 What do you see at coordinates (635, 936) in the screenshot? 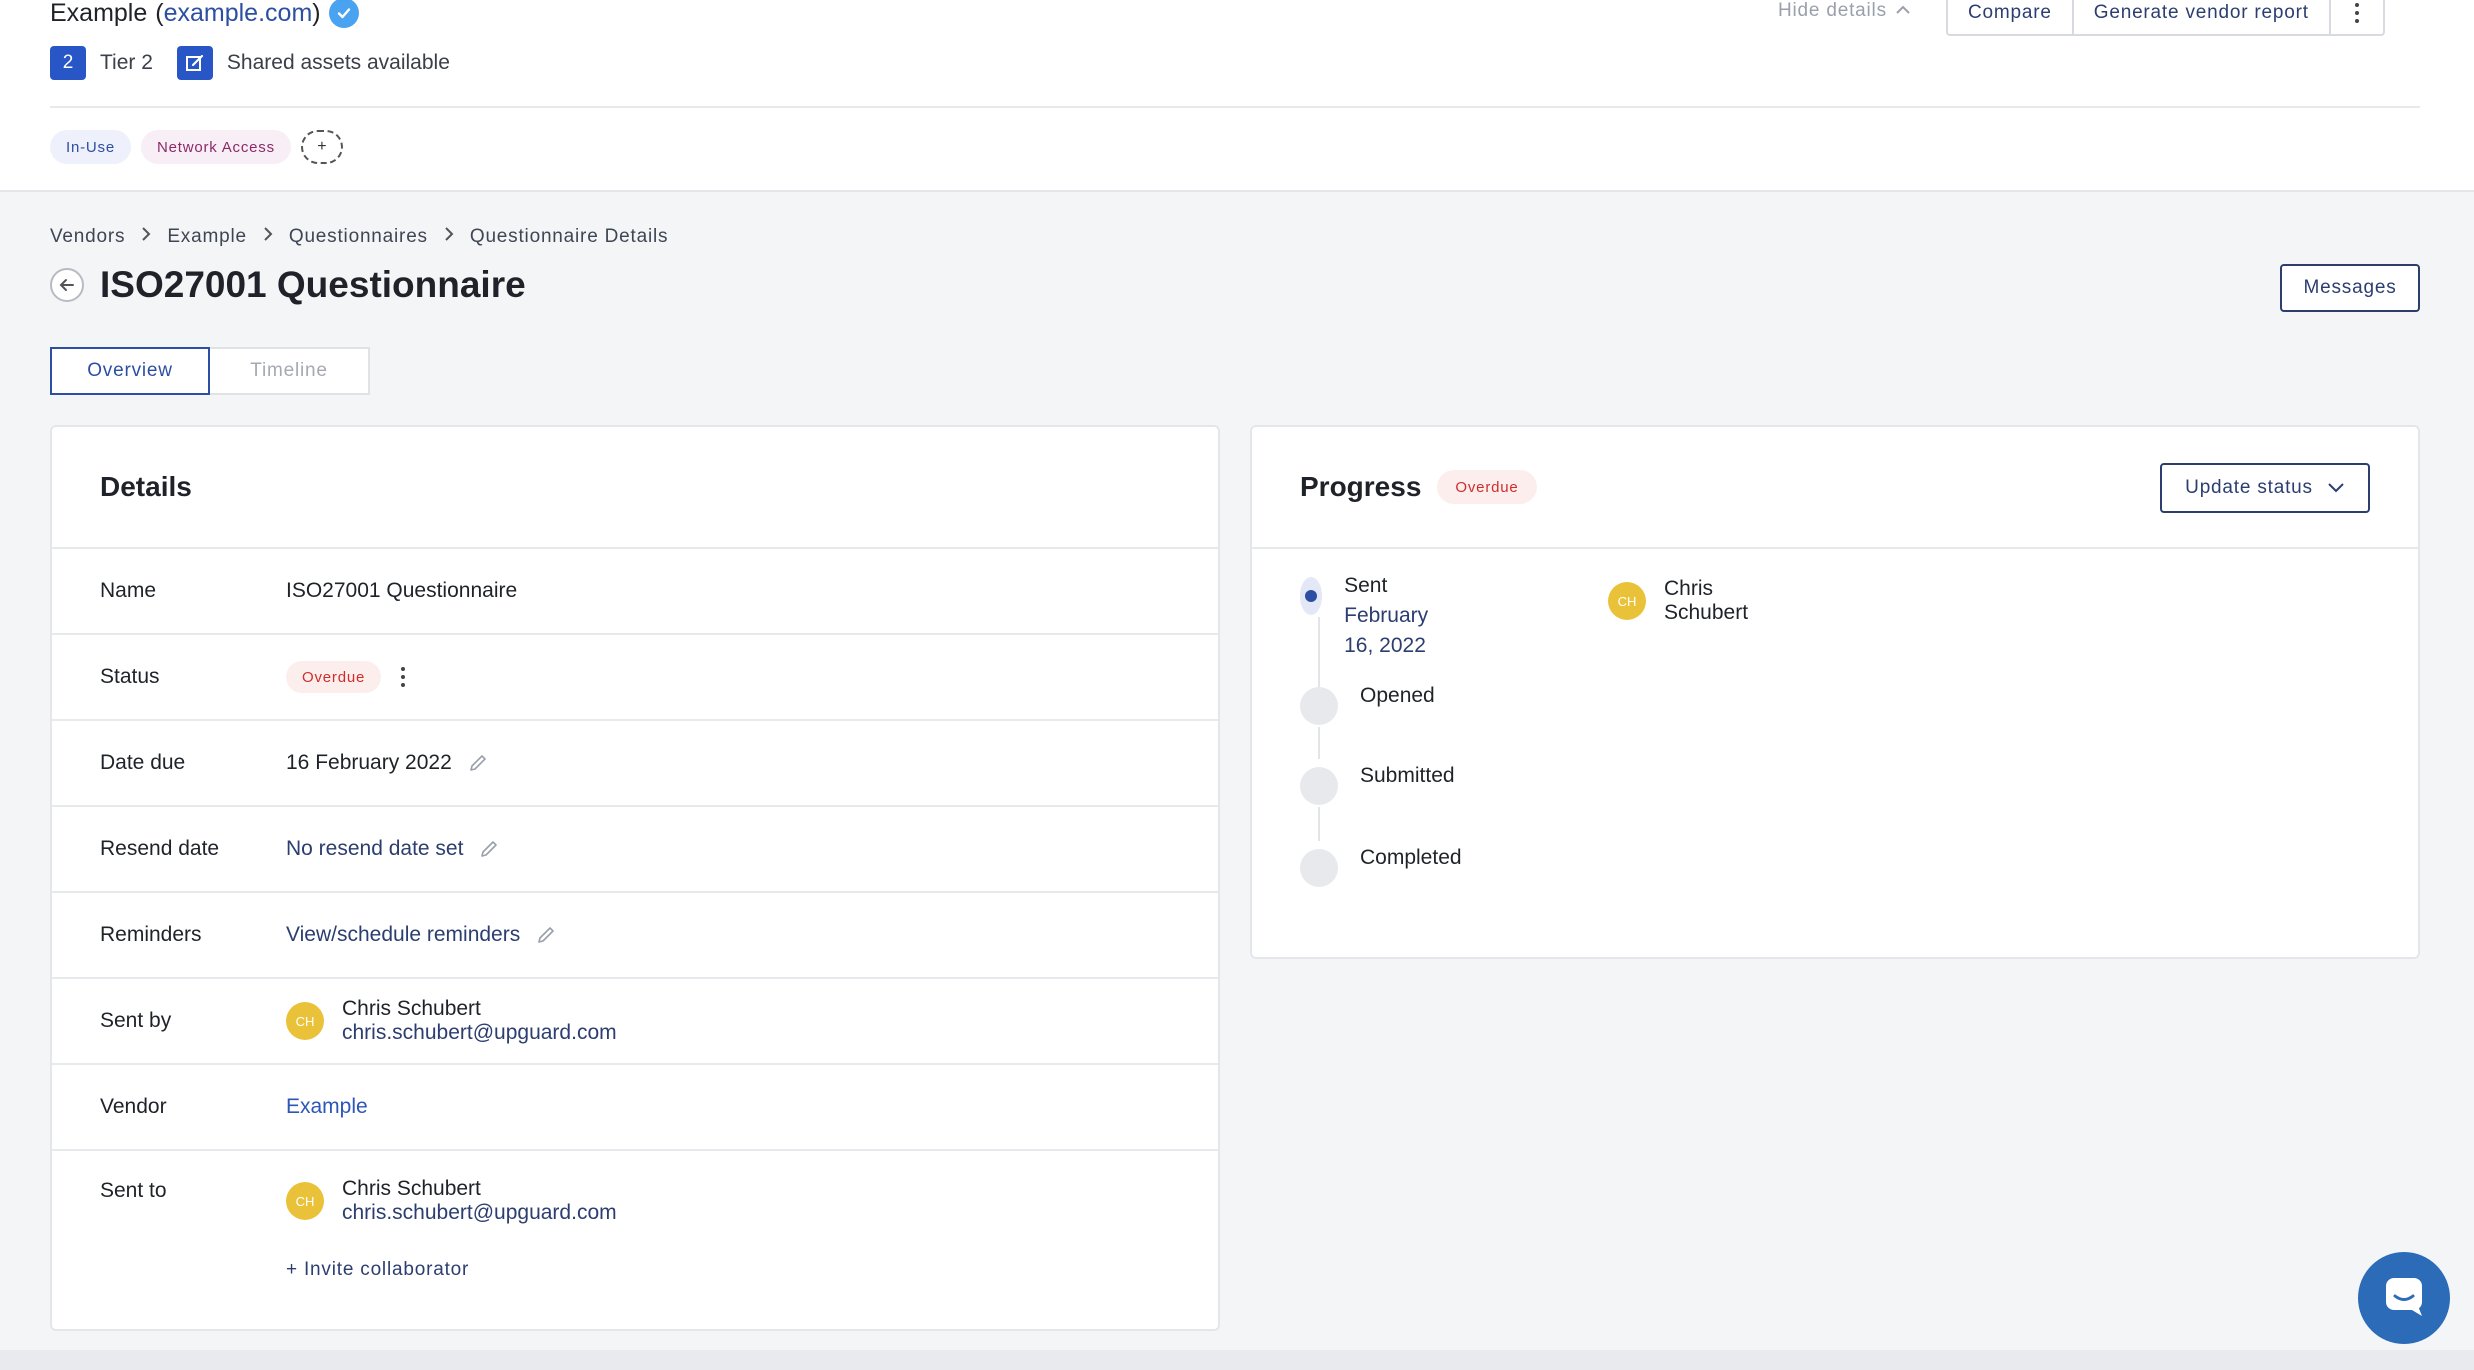
I see `detail-row-reminders: Reminders View/schedule reminders` at bounding box center [635, 936].